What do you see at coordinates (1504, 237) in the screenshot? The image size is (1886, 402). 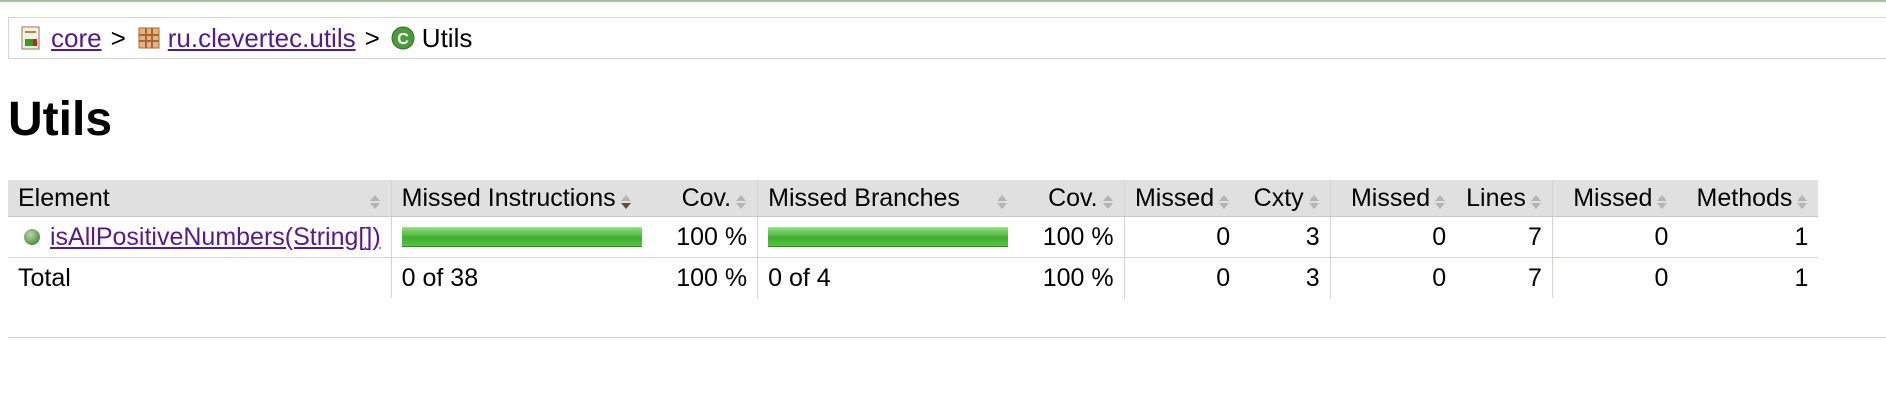 I see `lines-cell: 7` at bounding box center [1504, 237].